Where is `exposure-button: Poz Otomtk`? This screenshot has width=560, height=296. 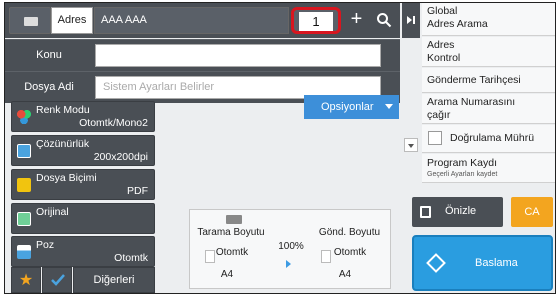 exposure-button: Poz Otomtk is located at coordinates (83, 251).